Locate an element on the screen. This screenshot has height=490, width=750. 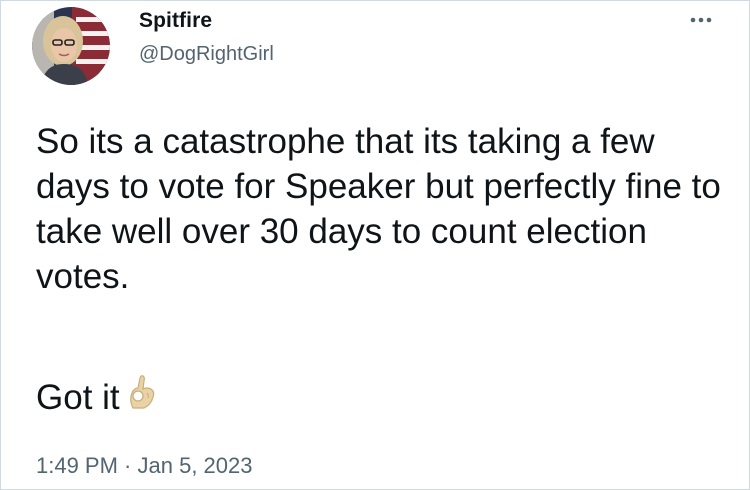
avatar is located at coordinates (71, 46).